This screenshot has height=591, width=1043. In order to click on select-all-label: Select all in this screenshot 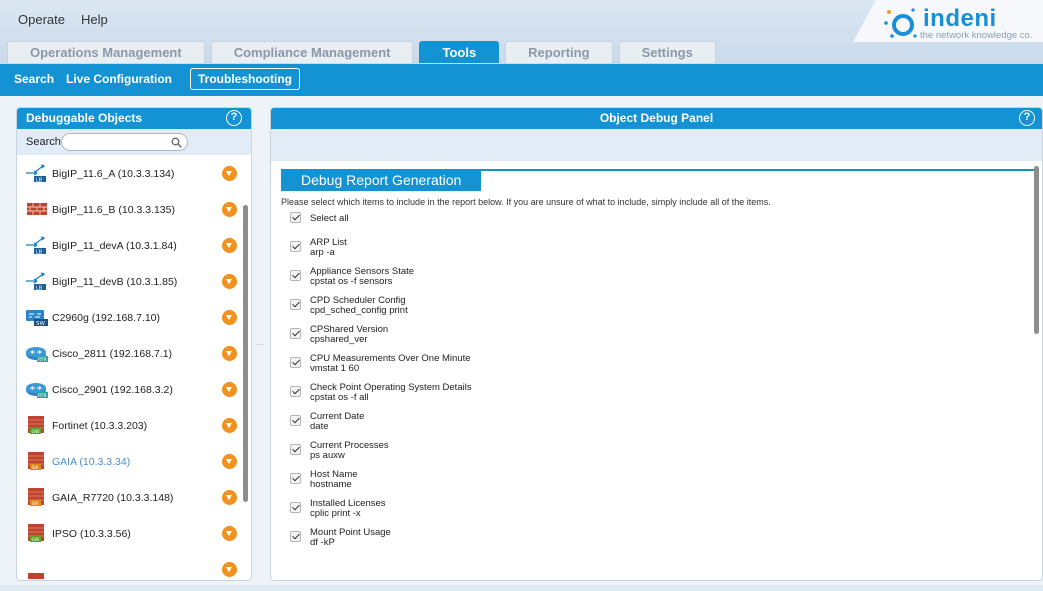, I will do `click(329, 218)`.